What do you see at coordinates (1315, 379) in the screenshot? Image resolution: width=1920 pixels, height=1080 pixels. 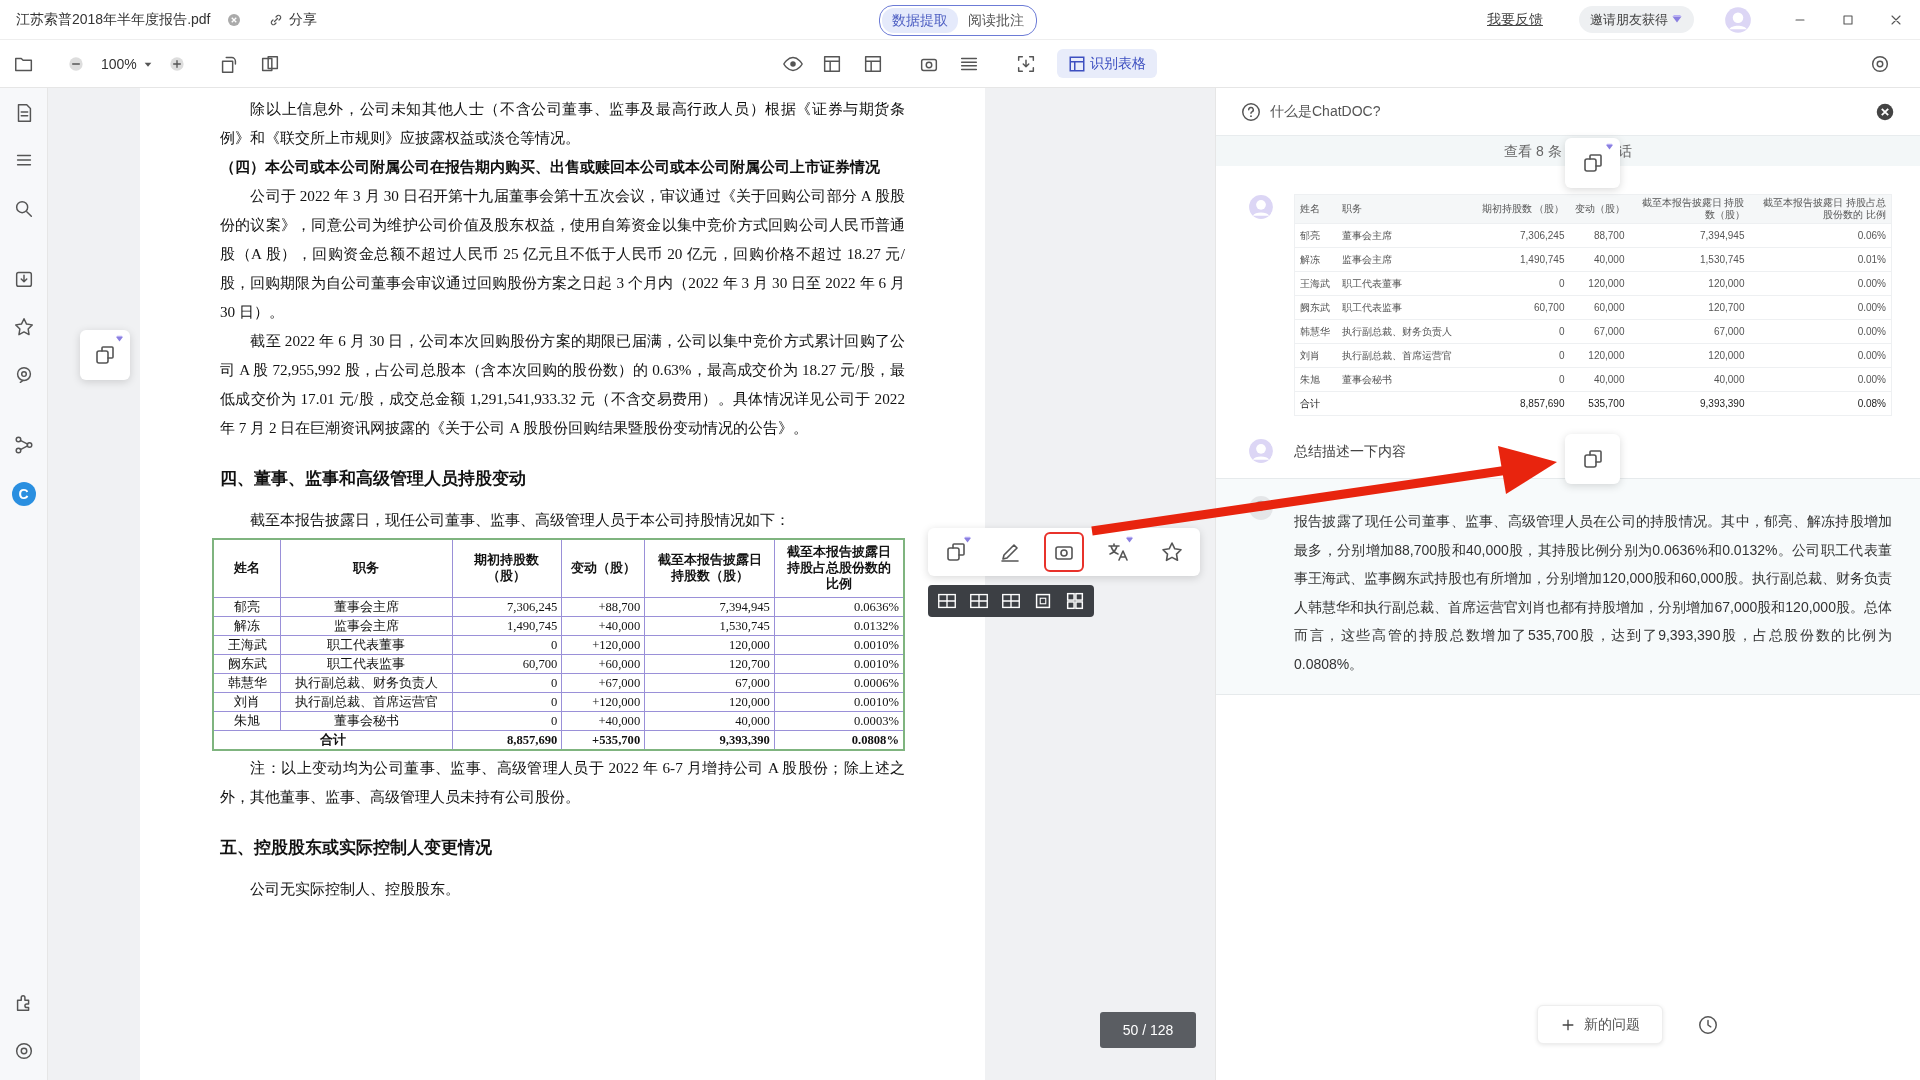 I see `table-cell: 朱旭` at bounding box center [1315, 379].